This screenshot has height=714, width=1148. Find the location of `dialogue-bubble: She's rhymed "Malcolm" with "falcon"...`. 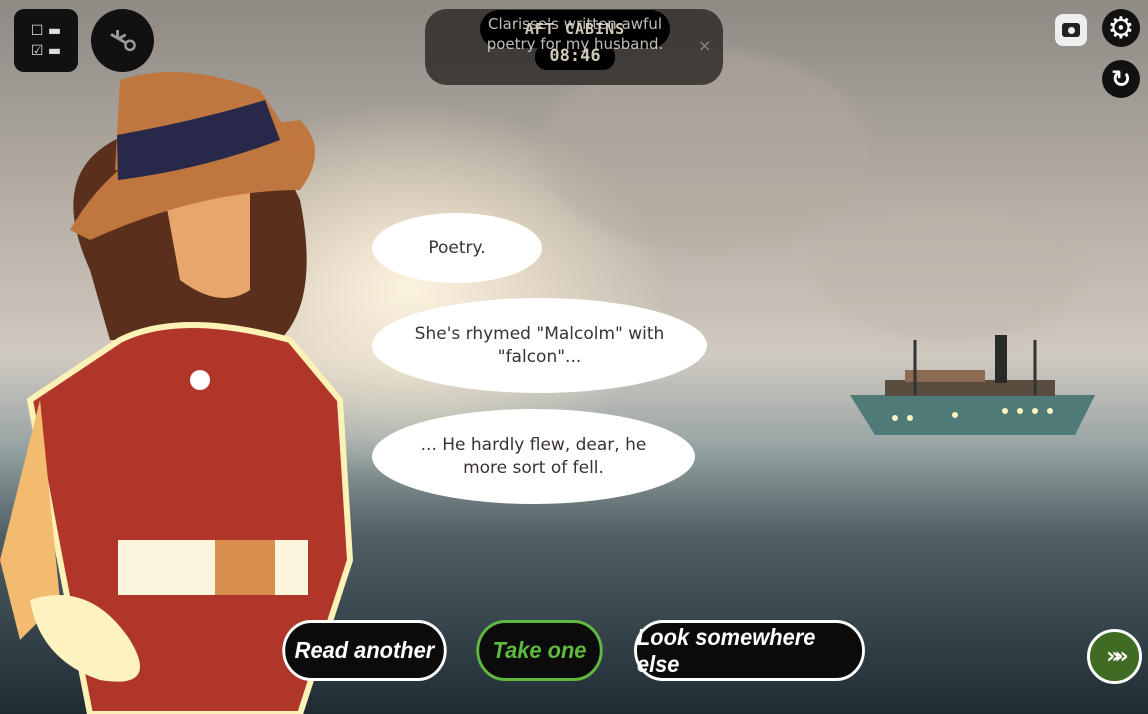

dialogue-bubble: She's rhymed "Malcolm" with "falcon"... is located at coordinates (539, 345).